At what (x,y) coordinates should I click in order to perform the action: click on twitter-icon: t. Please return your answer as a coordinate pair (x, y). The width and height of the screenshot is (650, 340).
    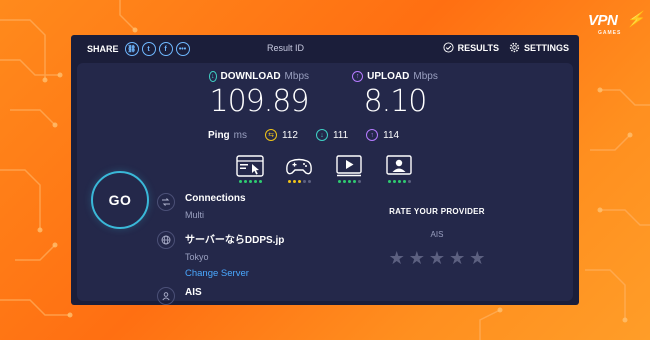
    Looking at the image, I should click on (148, 49).